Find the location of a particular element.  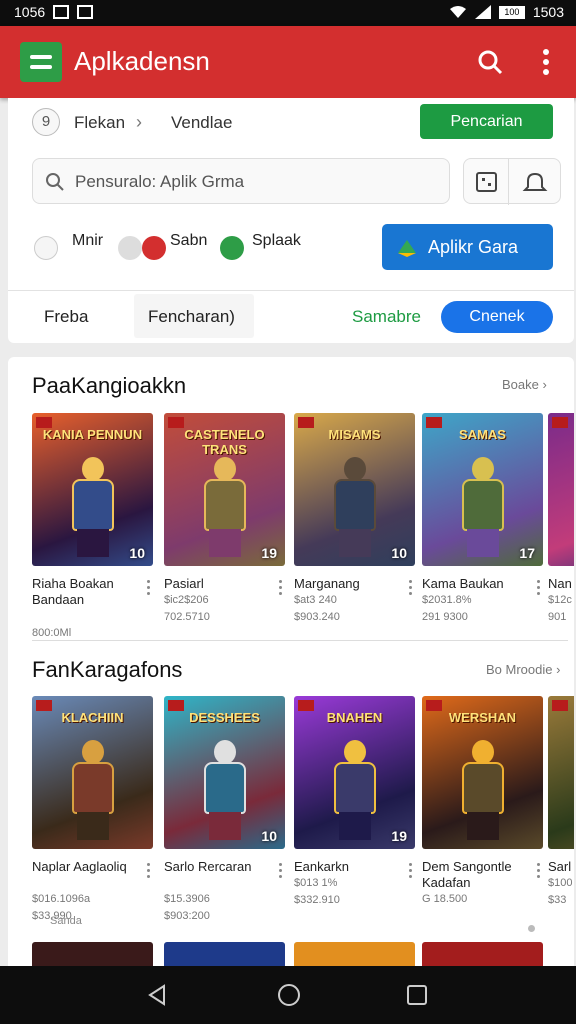

search-input: Pensuralo: Aplik Grma is located at coordinates (241, 181).